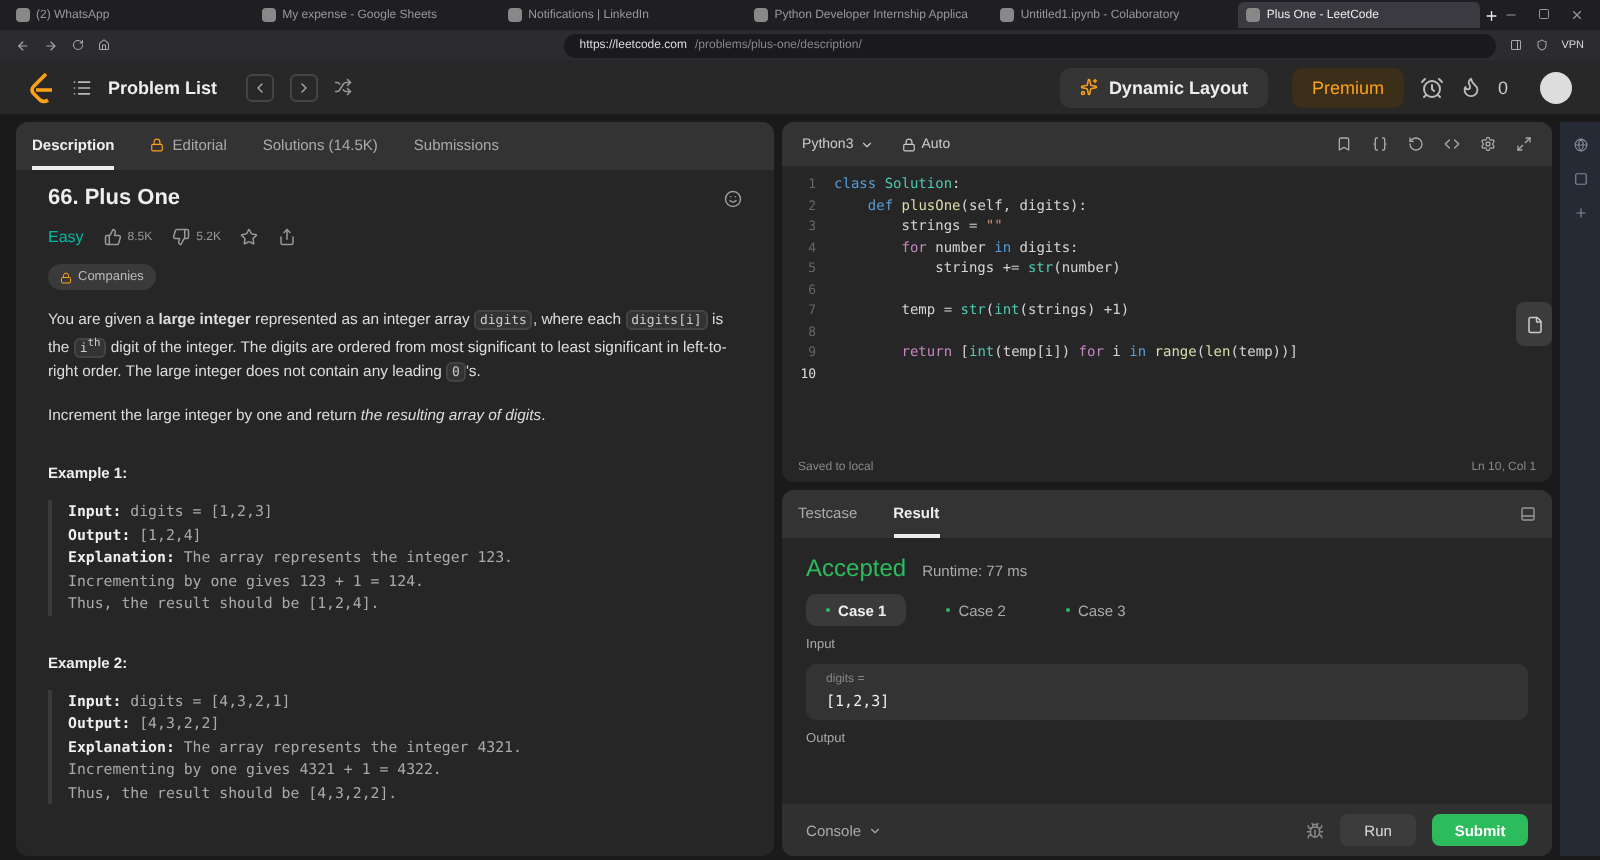 This screenshot has height=860, width=1600. I want to click on previous-button, so click(259, 87).